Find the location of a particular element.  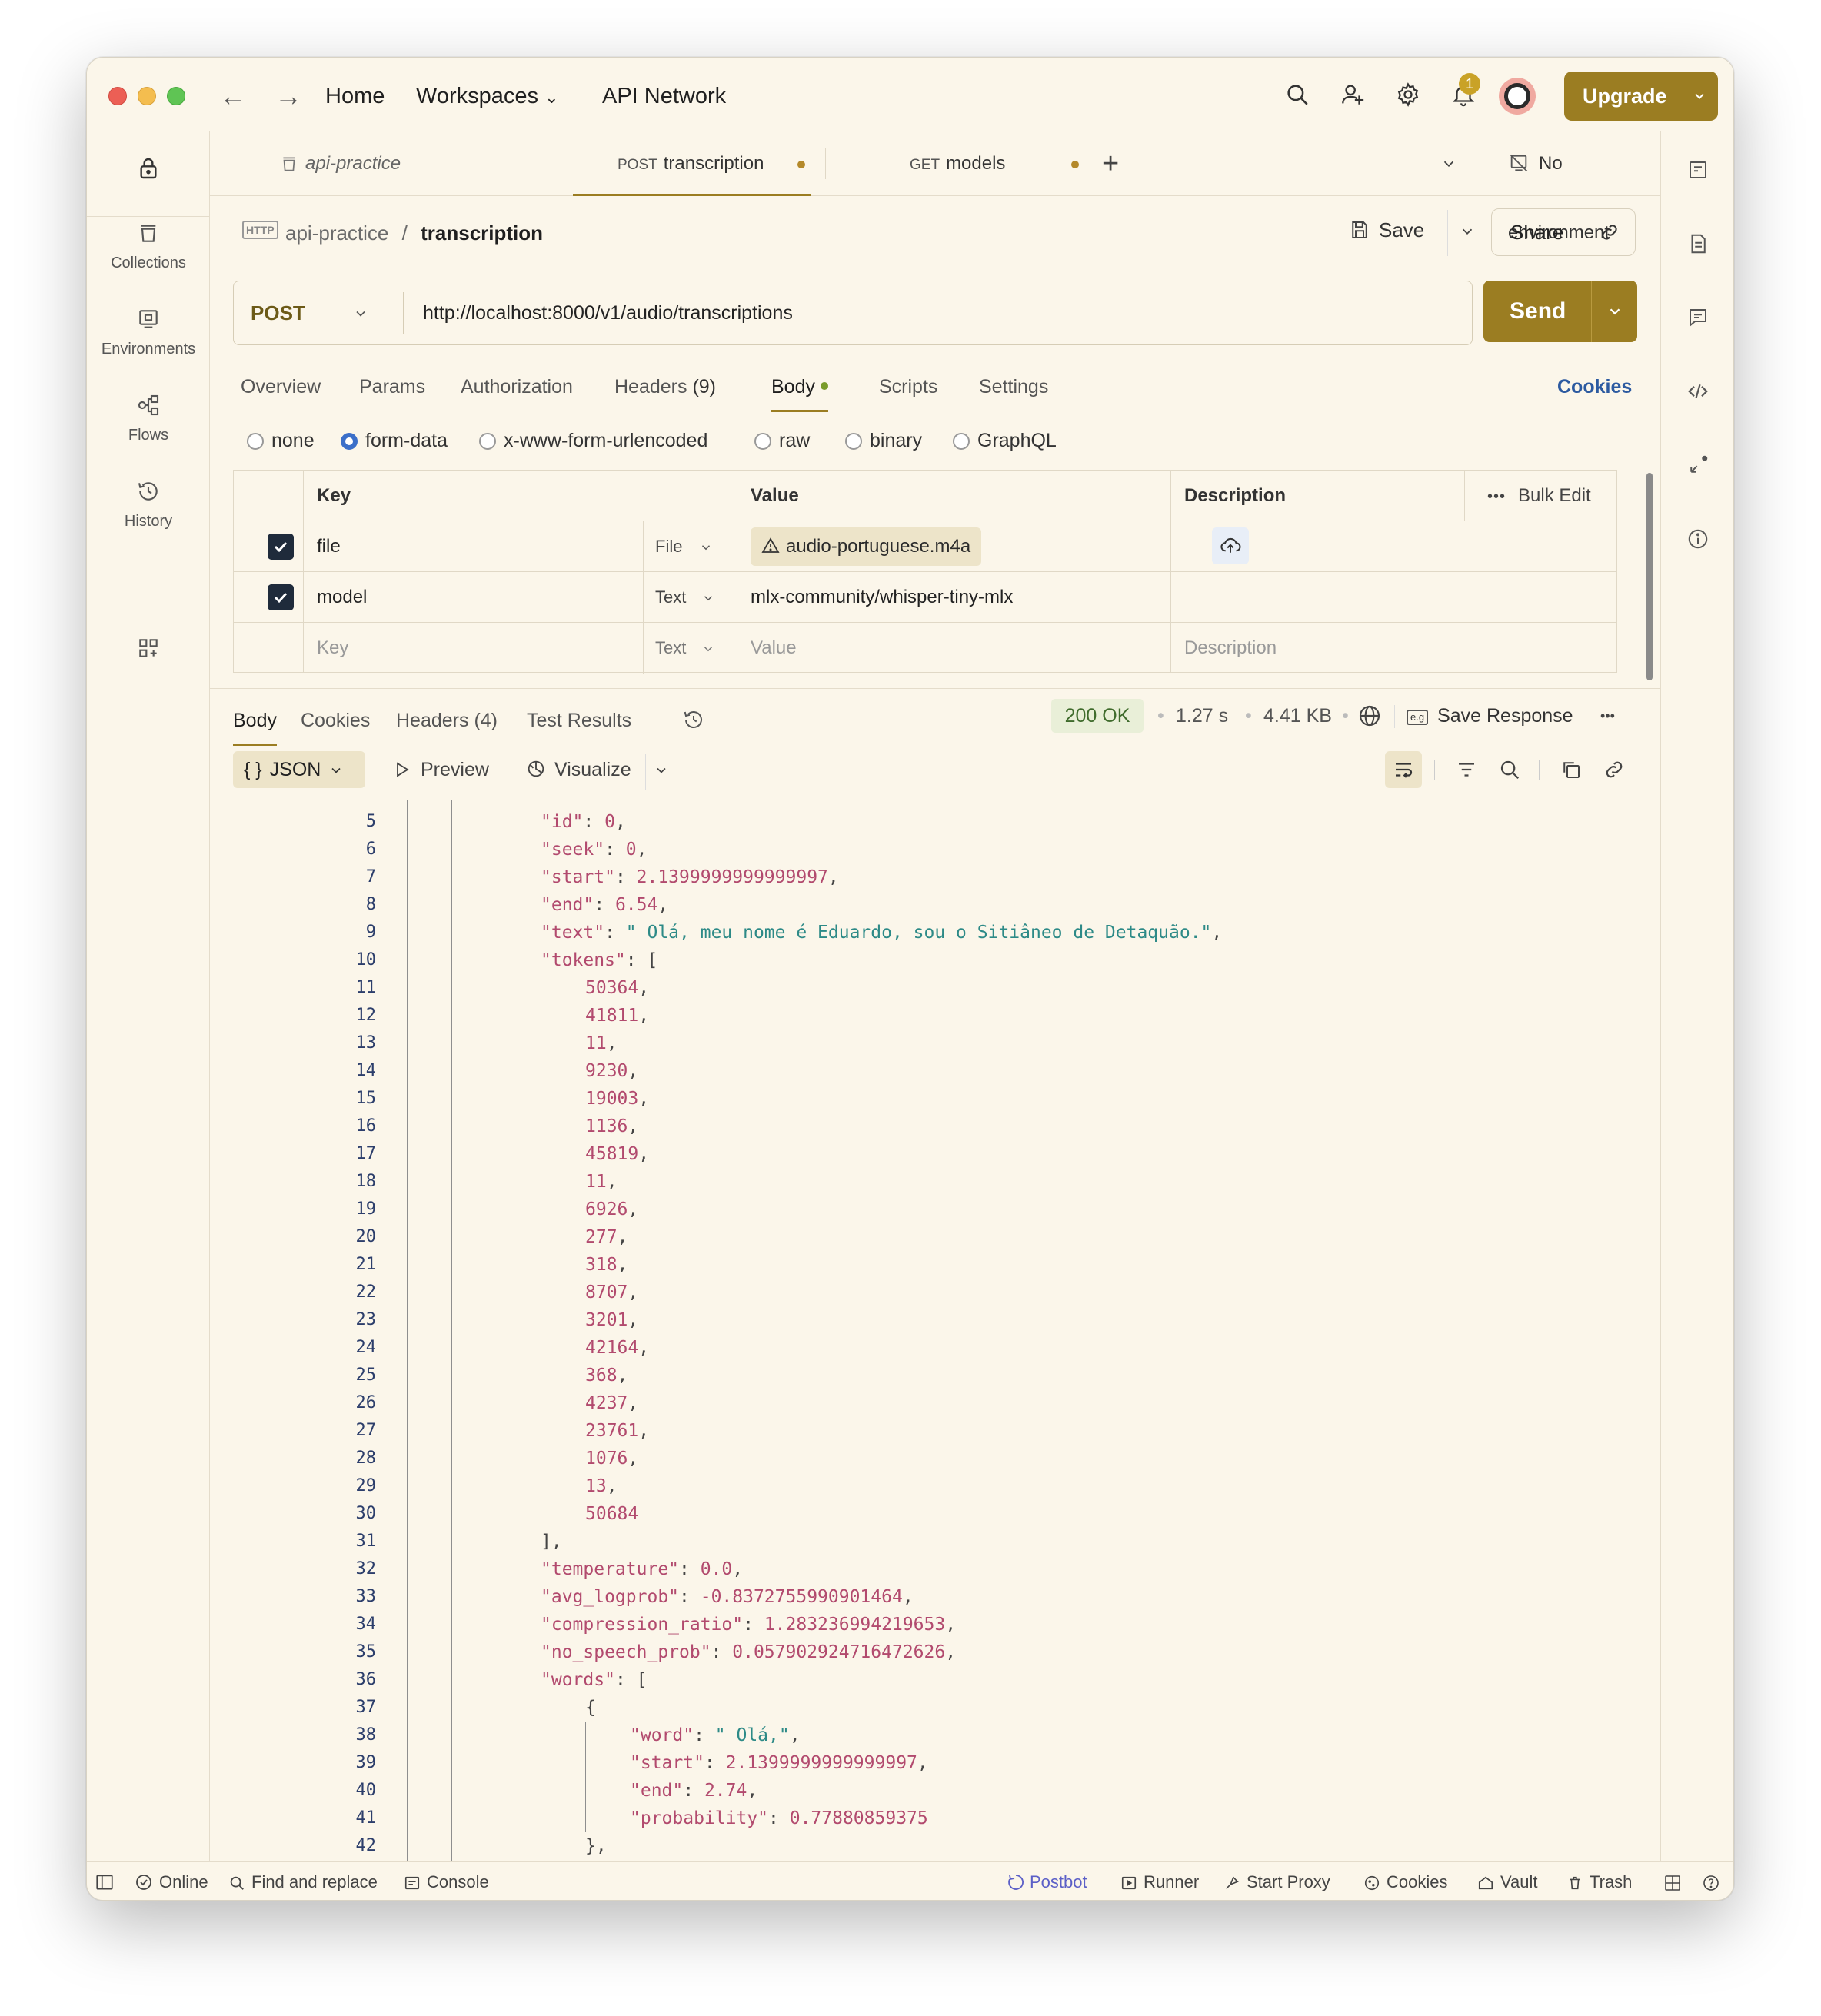

key-input-placeholder: Key is located at coordinates (332, 648).